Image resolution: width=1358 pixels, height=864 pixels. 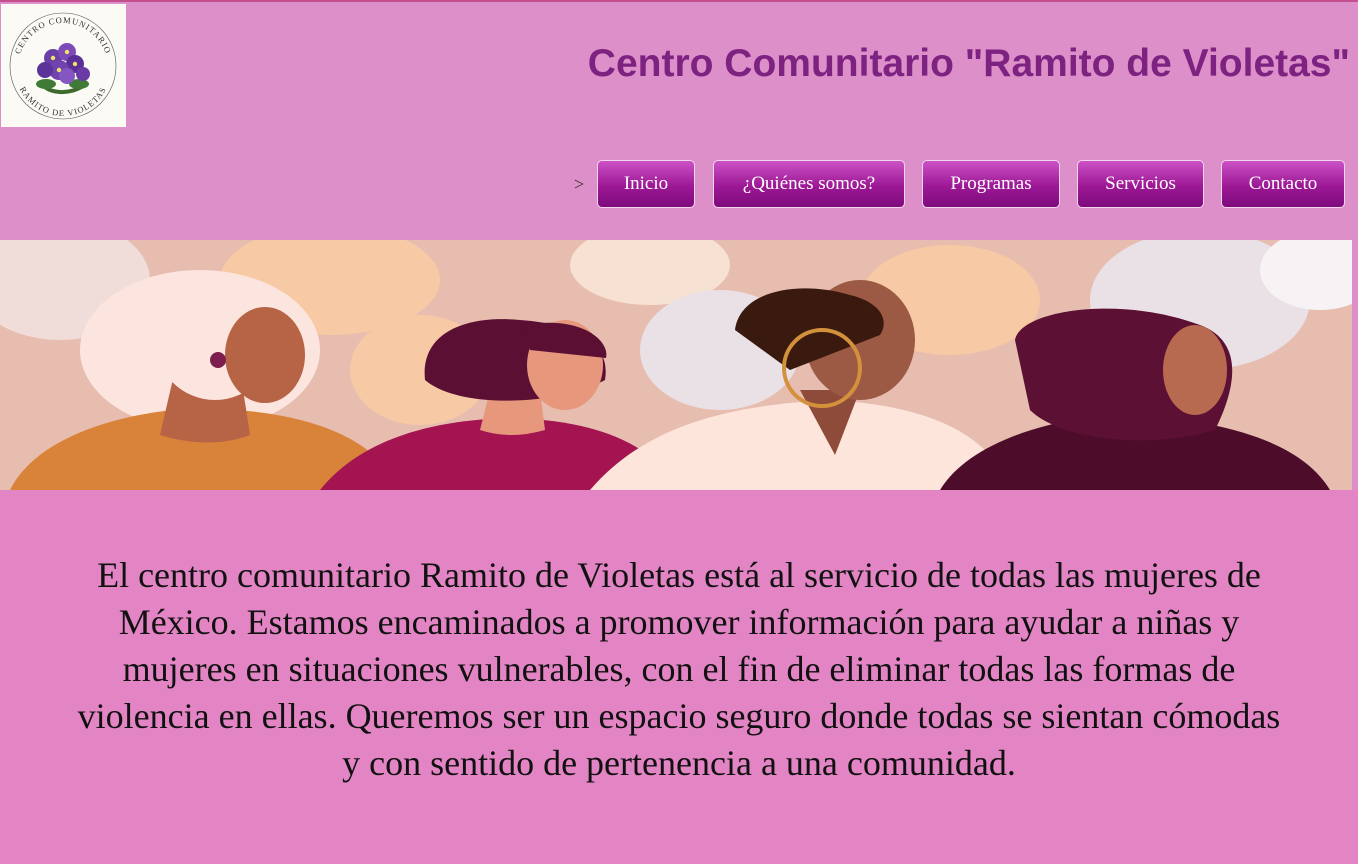 What do you see at coordinates (579, 184) in the screenshot?
I see `nav-marker: >` at bounding box center [579, 184].